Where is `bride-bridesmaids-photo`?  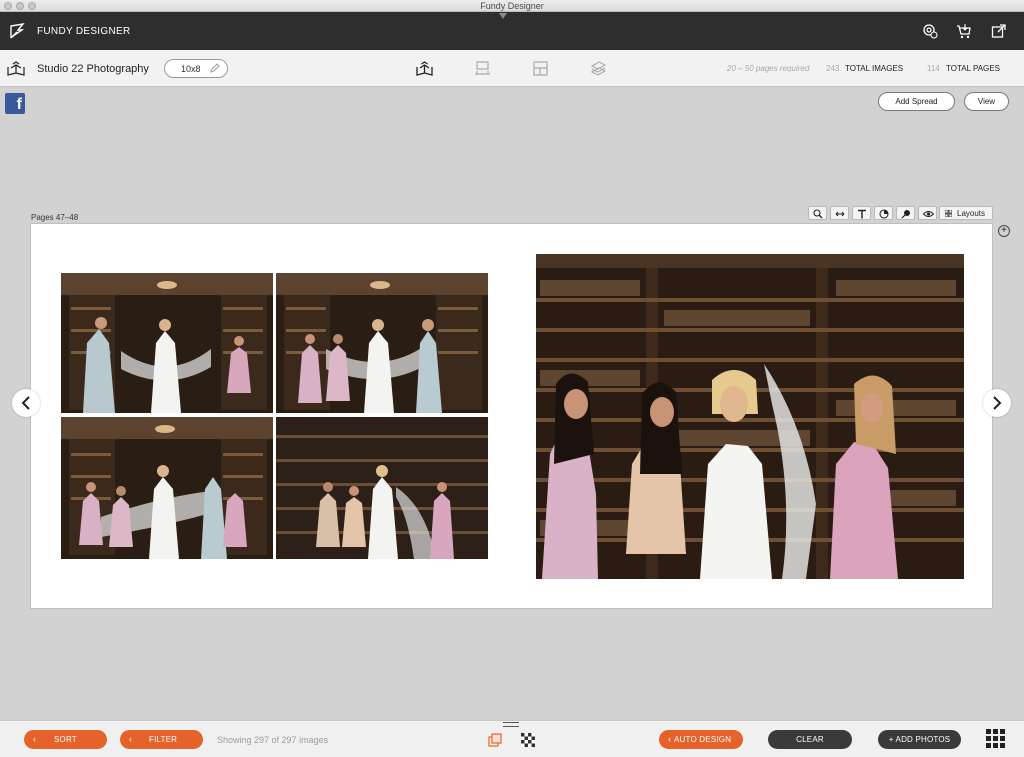 bride-bridesmaids-photo is located at coordinates (382, 488).